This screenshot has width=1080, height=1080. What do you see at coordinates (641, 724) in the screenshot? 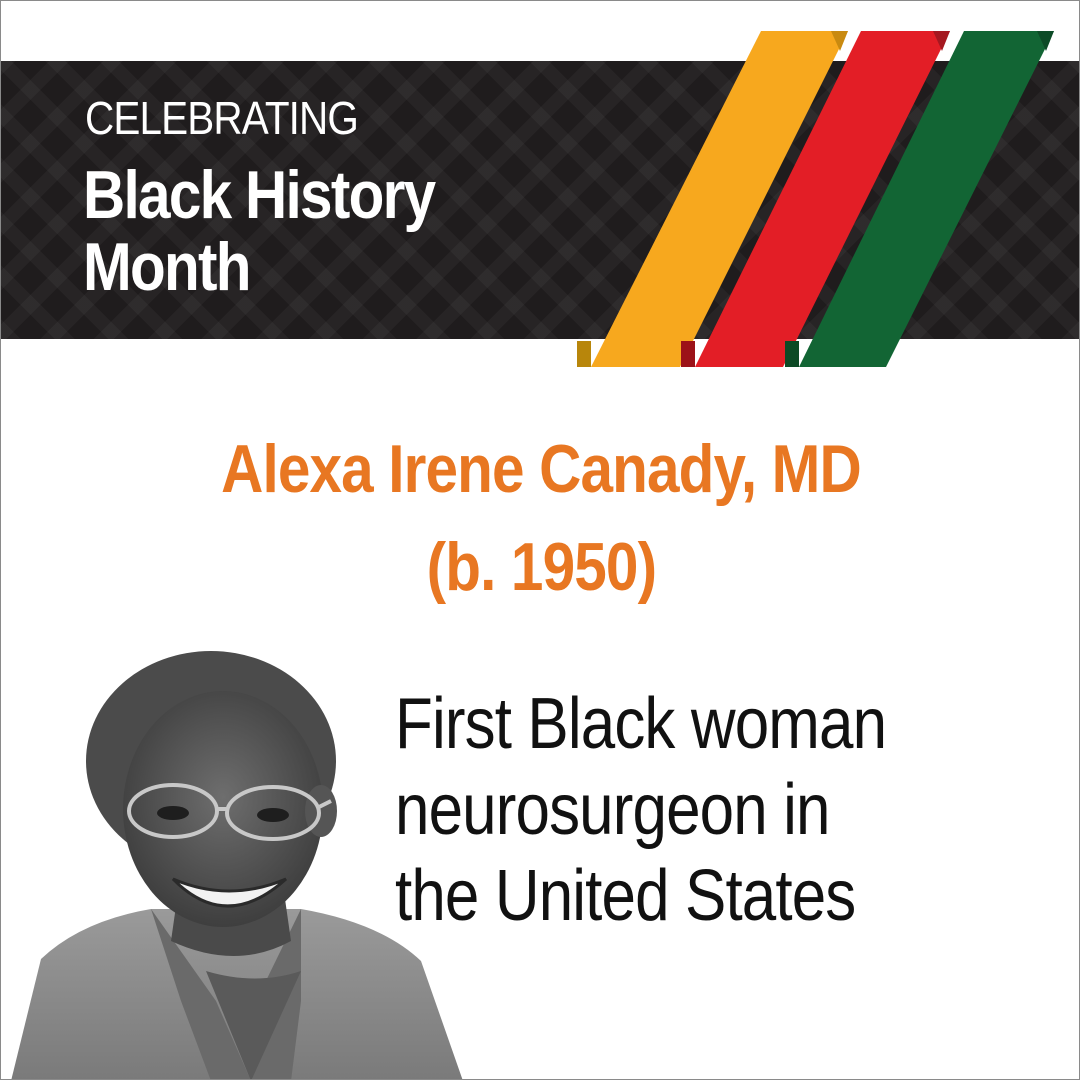
I see `honoree-fact-line: First Black woman` at bounding box center [641, 724].